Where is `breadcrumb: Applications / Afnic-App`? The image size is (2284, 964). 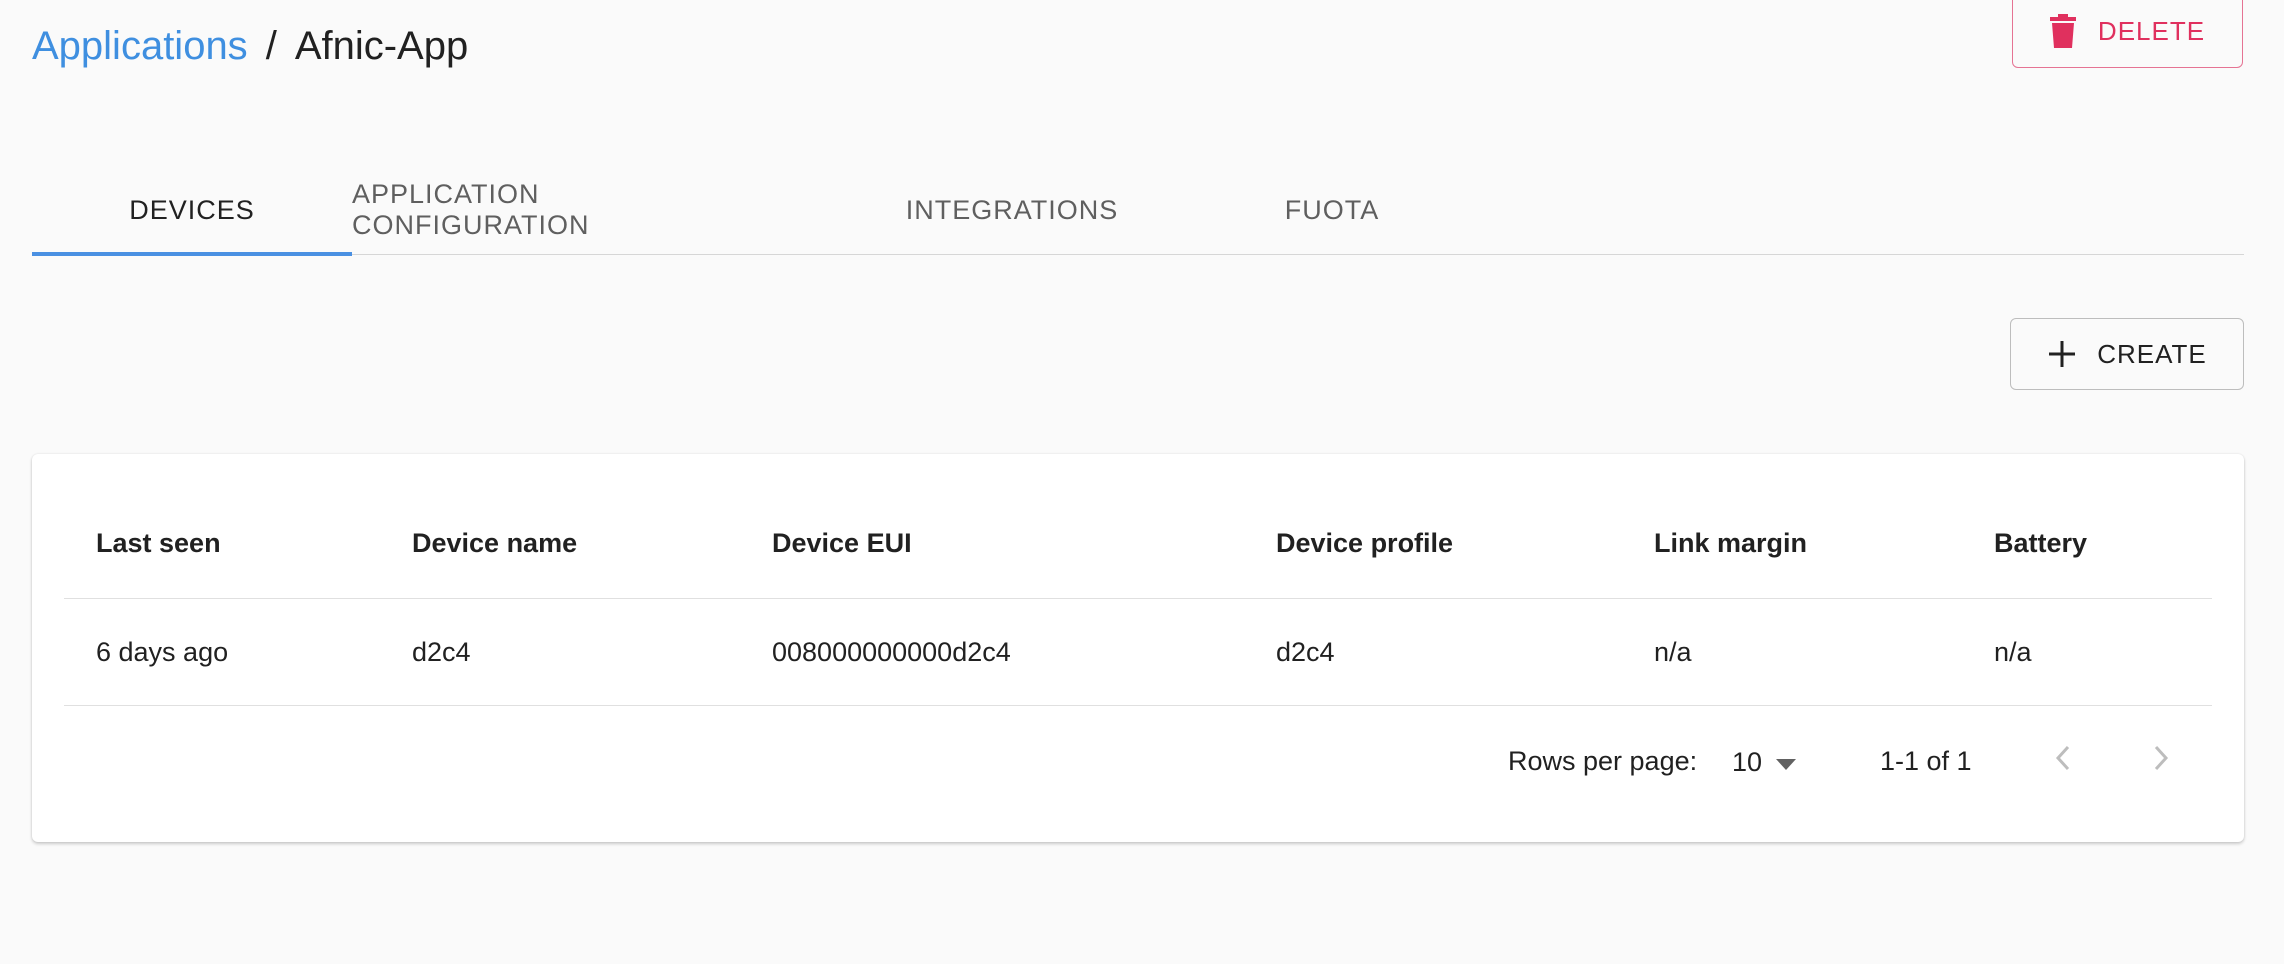 breadcrumb: Applications / Afnic-App is located at coordinates (250, 46).